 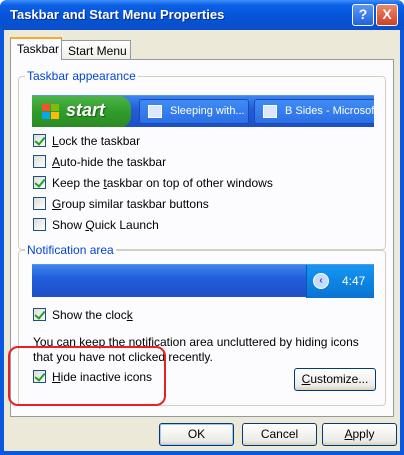 What do you see at coordinates (359, 434) in the screenshot?
I see `apply-button: Apply` at bounding box center [359, 434].